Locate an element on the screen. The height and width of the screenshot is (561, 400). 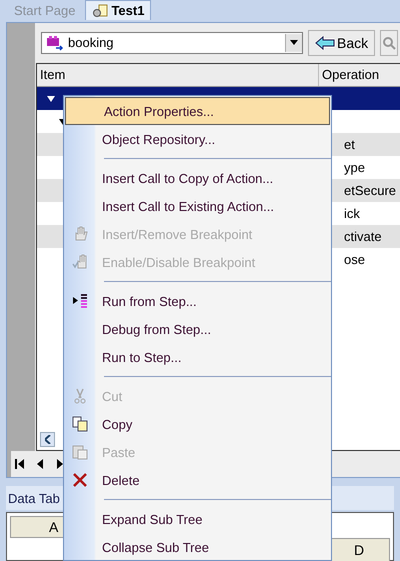
operation-cell-text: etSecure is located at coordinates (370, 190).